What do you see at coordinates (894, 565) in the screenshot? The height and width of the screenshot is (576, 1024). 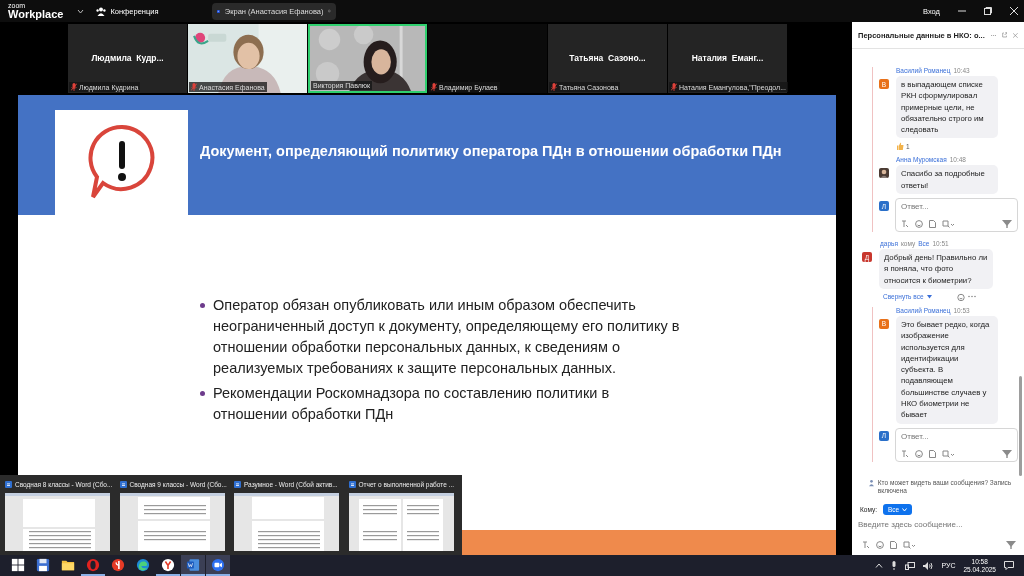 I see `microphone-icon` at bounding box center [894, 565].